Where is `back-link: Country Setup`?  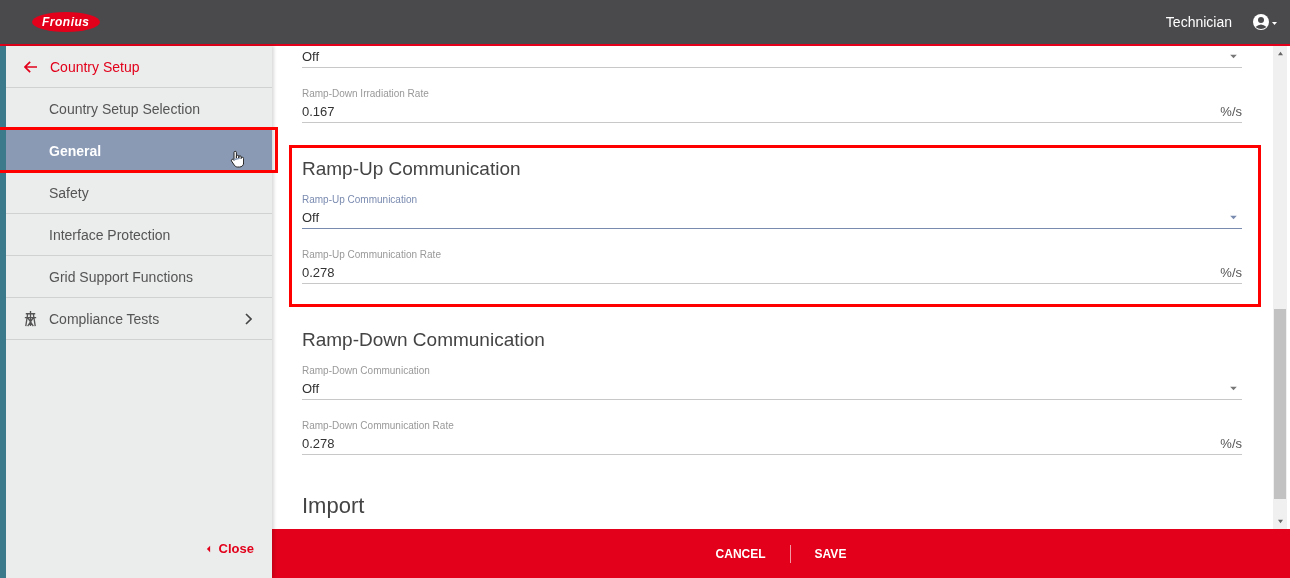 back-link: Country Setup is located at coordinates (139, 67).